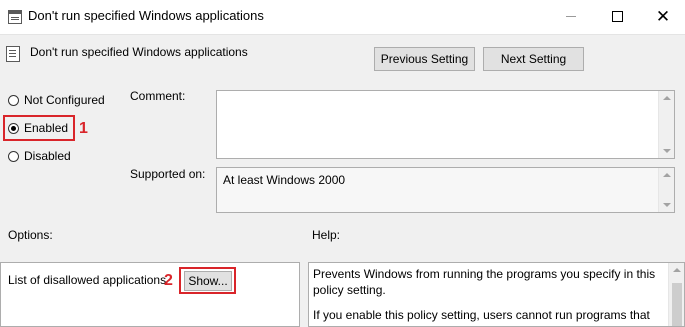 This screenshot has height=327, width=685. What do you see at coordinates (87, 280) in the screenshot?
I see `disallowed-list-label: List of disallowed applications` at bounding box center [87, 280].